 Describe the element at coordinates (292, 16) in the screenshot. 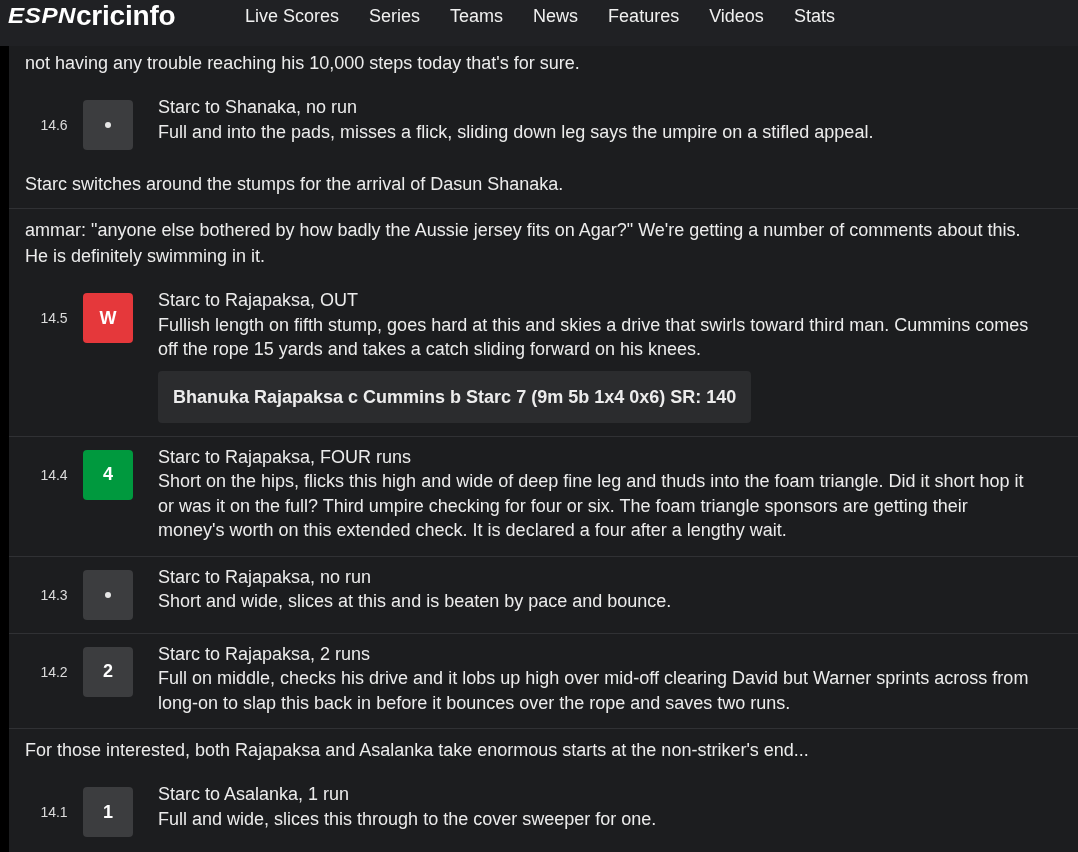

I see `nav-link: Live Scores` at that location.